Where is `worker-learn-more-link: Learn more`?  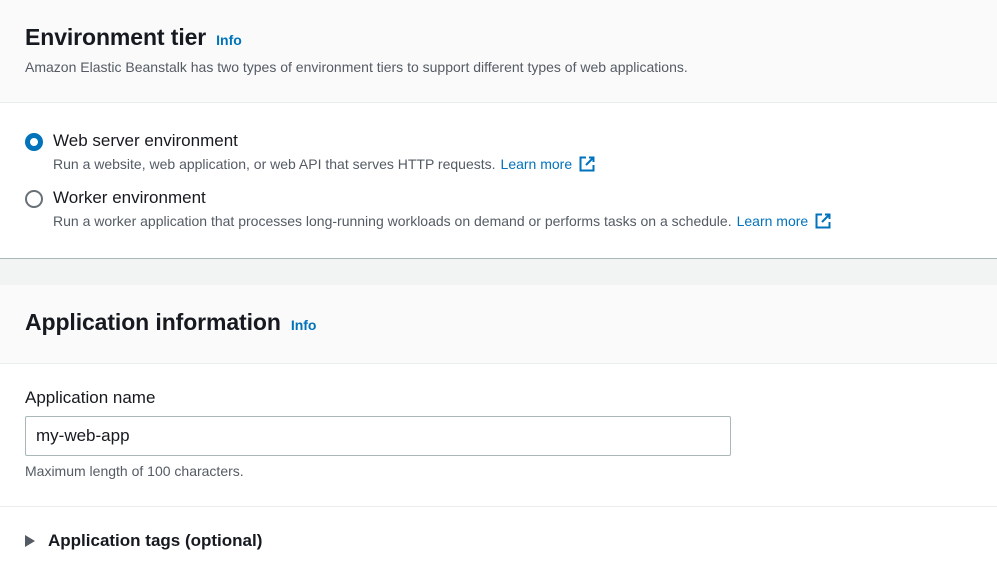 worker-learn-more-link: Learn more is located at coordinates (785, 221).